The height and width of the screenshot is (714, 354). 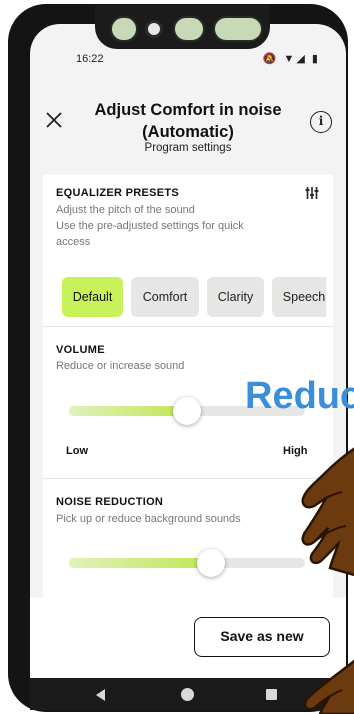 What do you see at coordinates (188, 148) in the screenshot?
I see `page-subtitle: Program settings` at bounding box center [188, 148].